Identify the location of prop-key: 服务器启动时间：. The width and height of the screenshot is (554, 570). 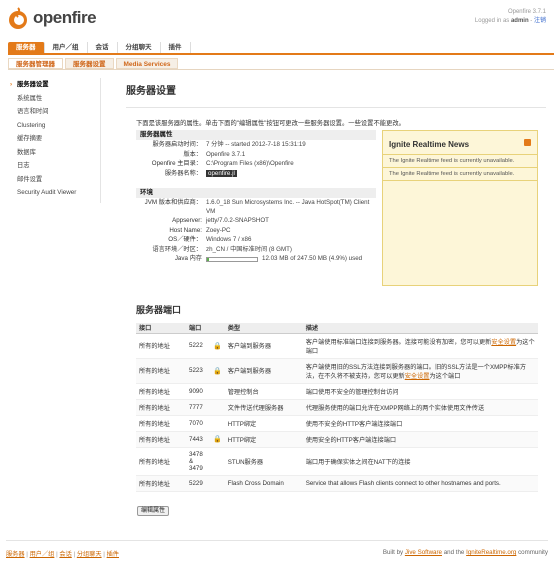
(177, 144).